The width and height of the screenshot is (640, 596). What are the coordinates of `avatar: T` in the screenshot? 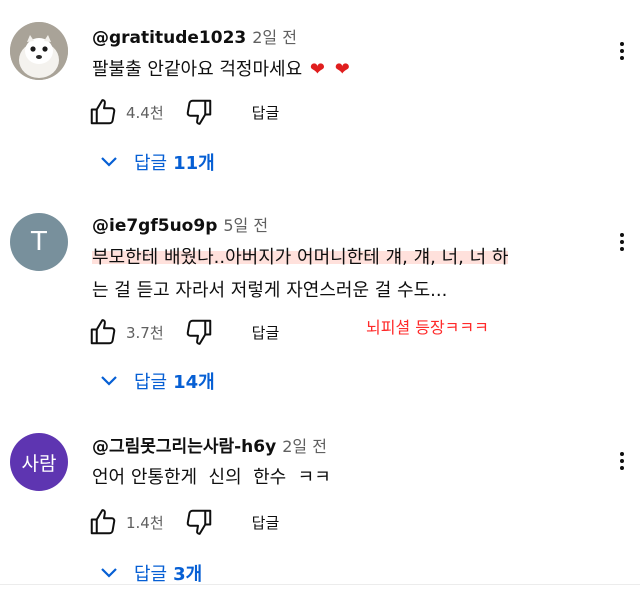 It's located at (39, 242).